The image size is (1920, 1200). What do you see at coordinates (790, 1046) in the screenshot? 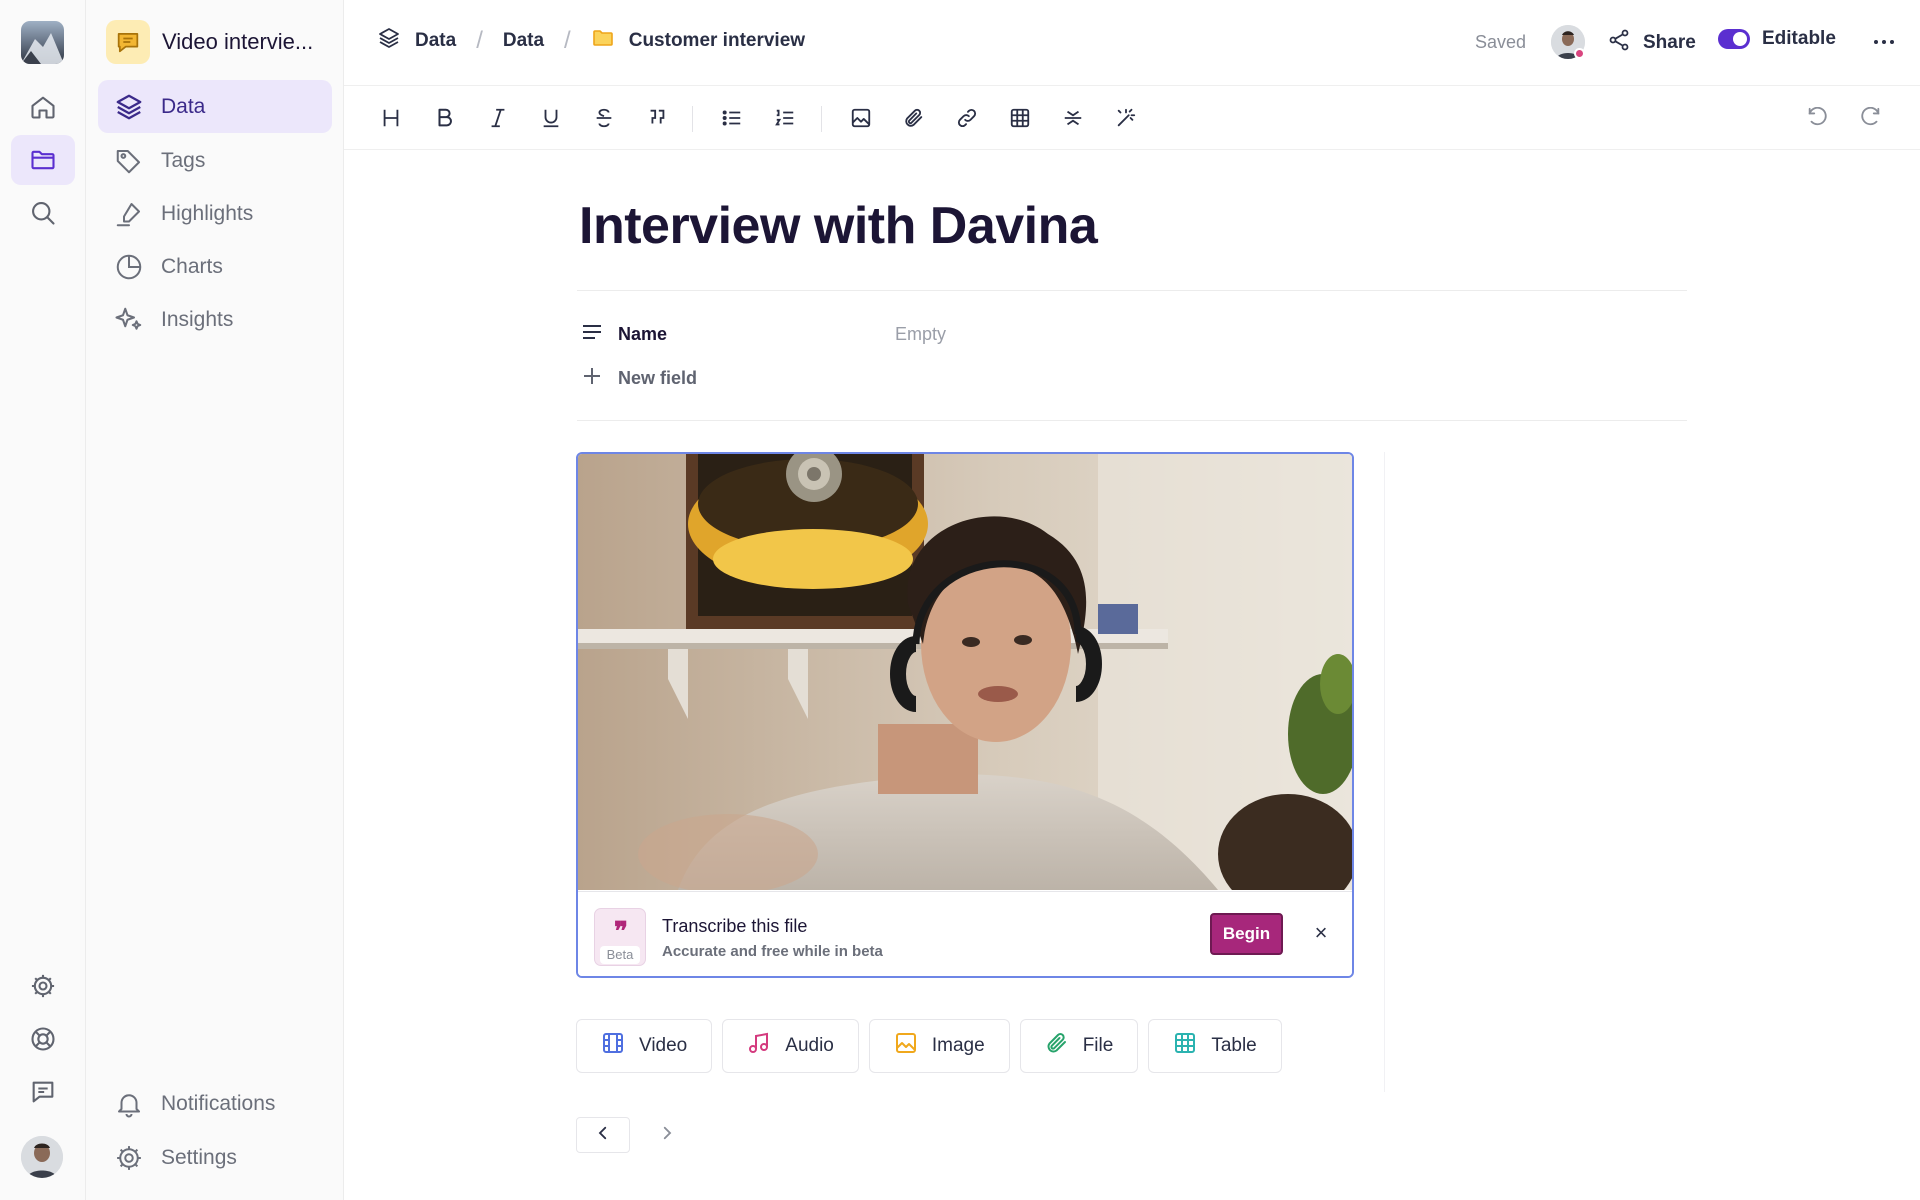
I see `insert-audio-button: Audio` at bounding box center [790, 1046].